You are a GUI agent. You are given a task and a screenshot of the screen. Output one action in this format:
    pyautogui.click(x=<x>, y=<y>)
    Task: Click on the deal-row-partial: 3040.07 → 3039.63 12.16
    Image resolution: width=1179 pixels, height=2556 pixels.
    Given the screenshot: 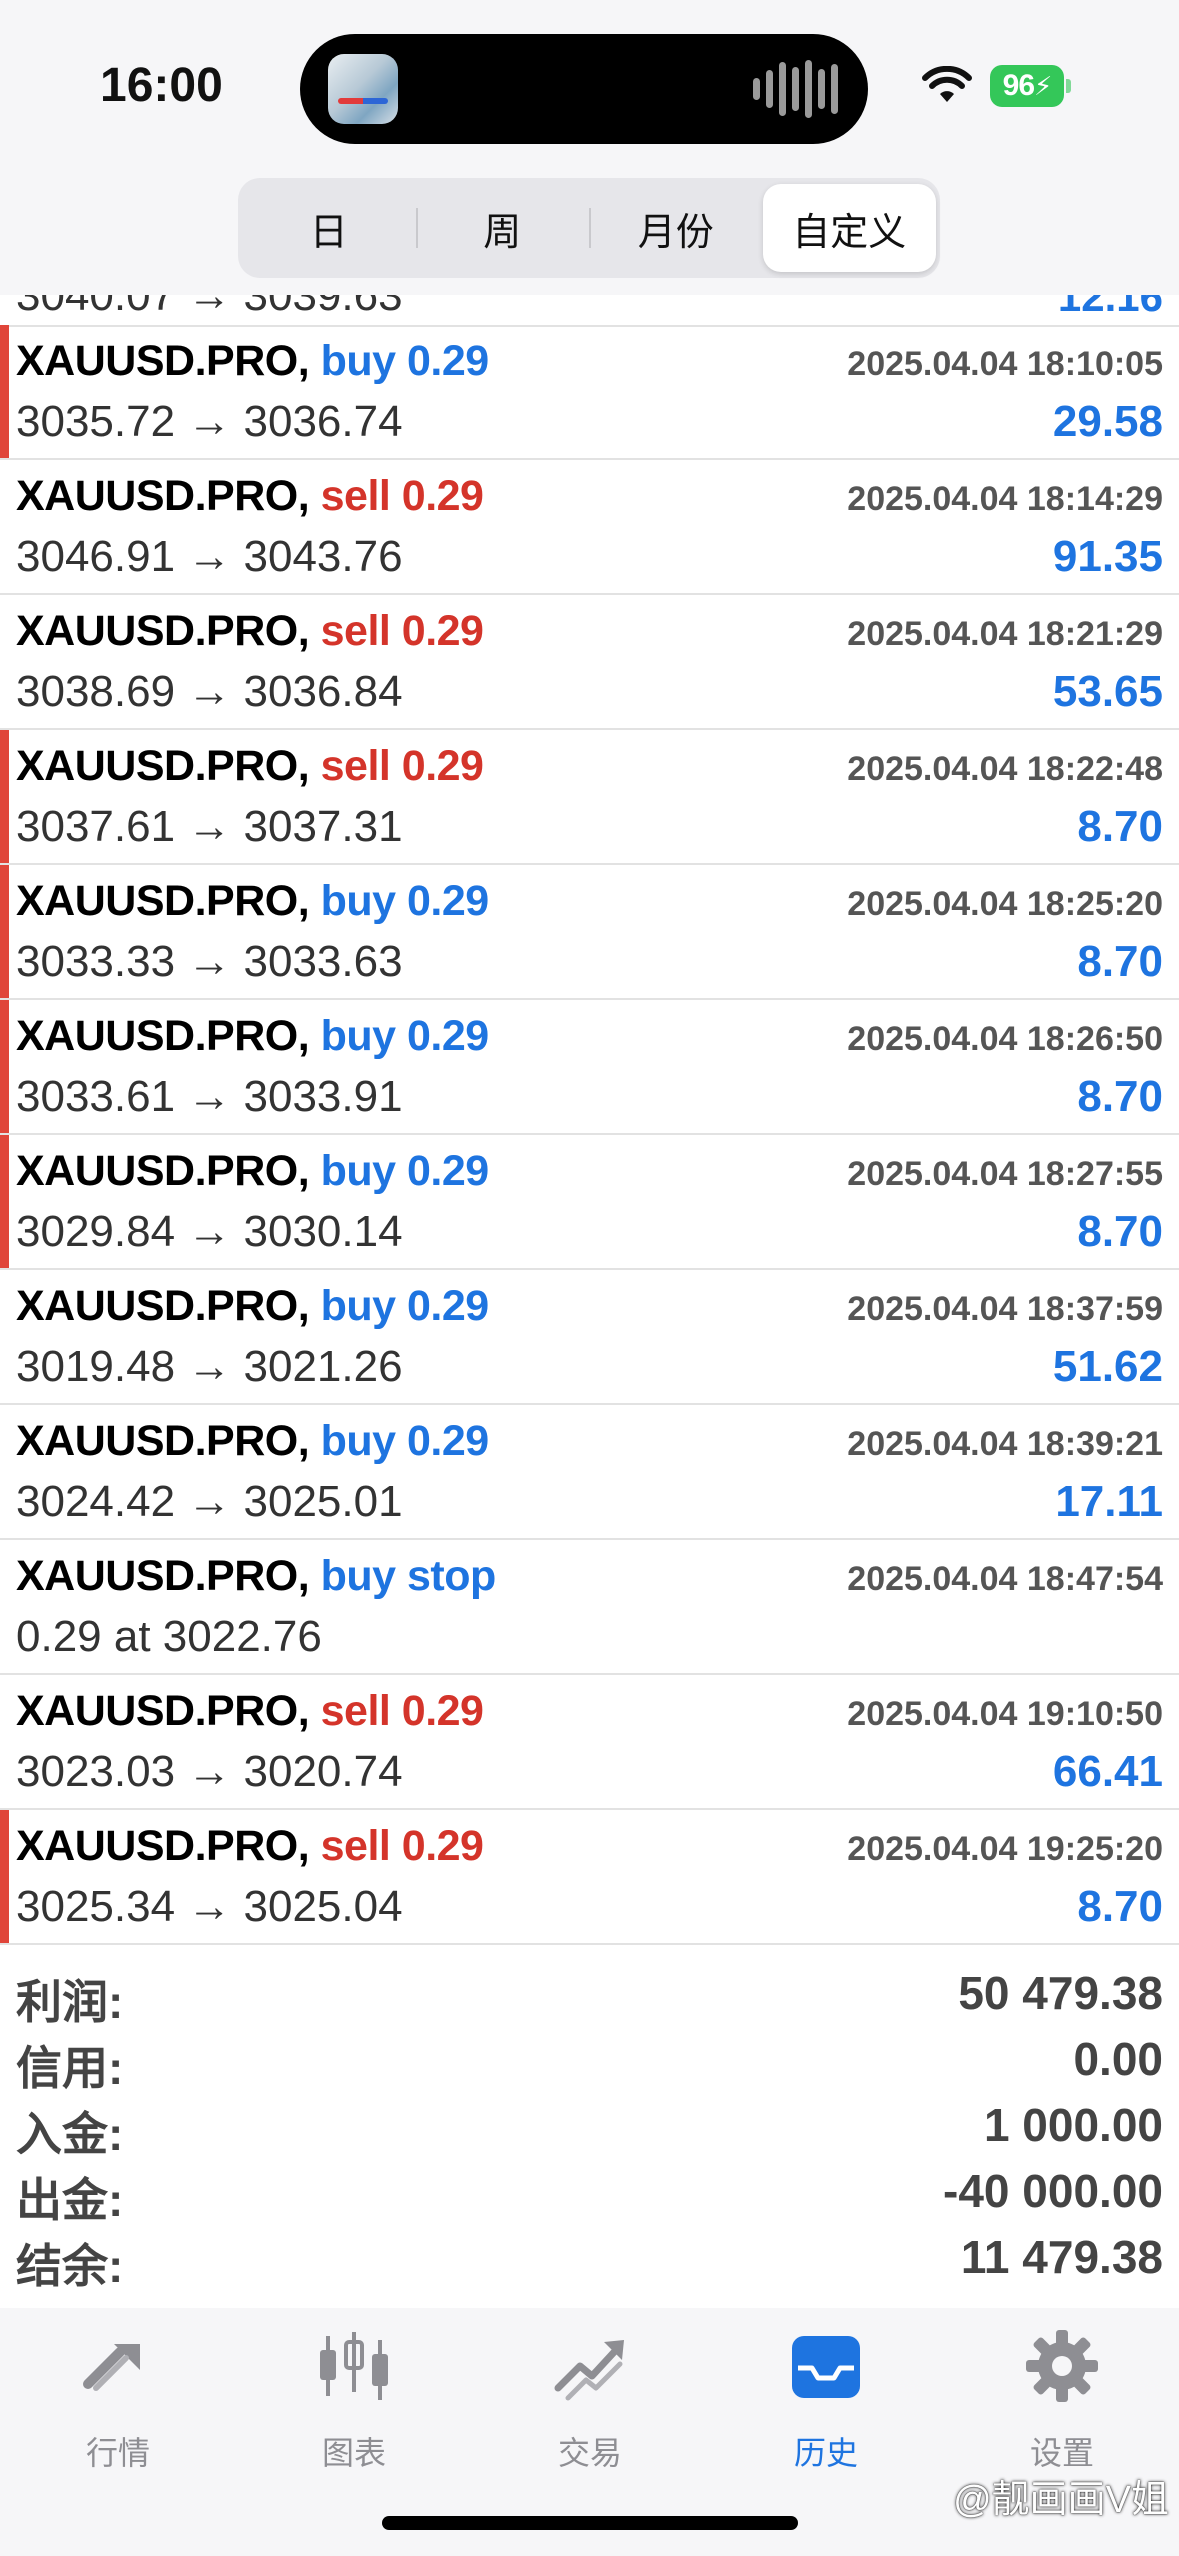 What is the action you would take?
    pyautogui.click(x=589, y=311)
    